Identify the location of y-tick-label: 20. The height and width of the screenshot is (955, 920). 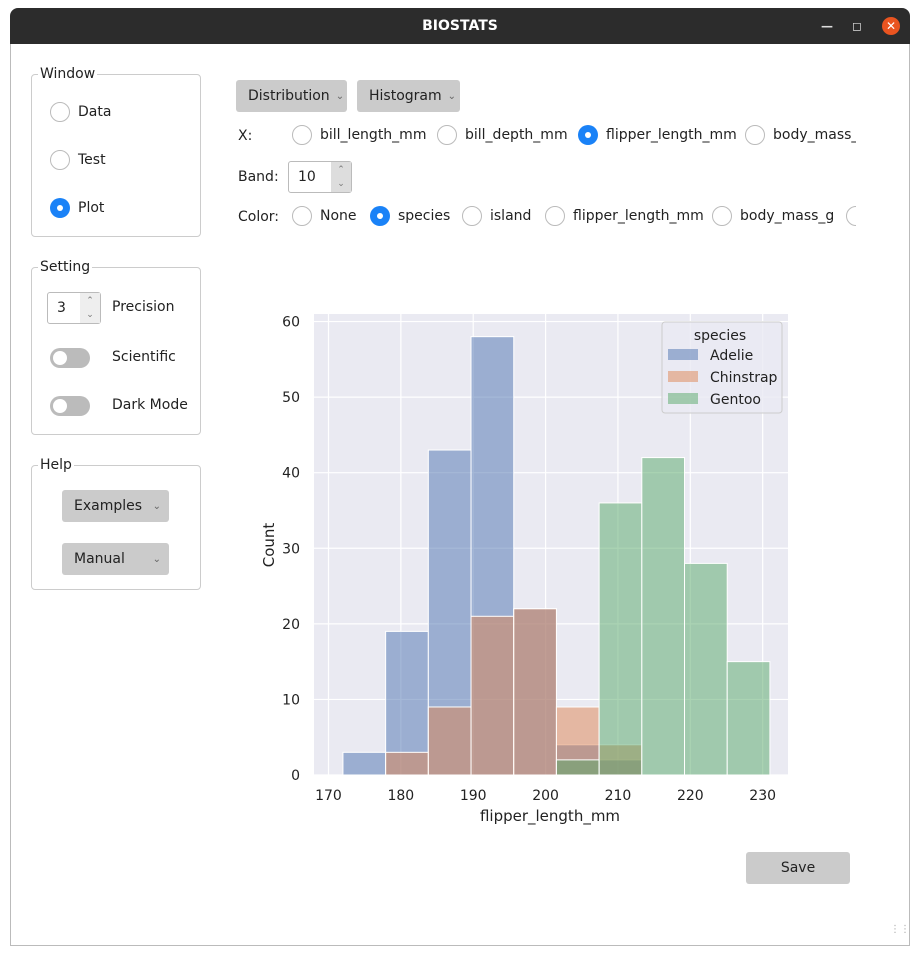
(291, 625).